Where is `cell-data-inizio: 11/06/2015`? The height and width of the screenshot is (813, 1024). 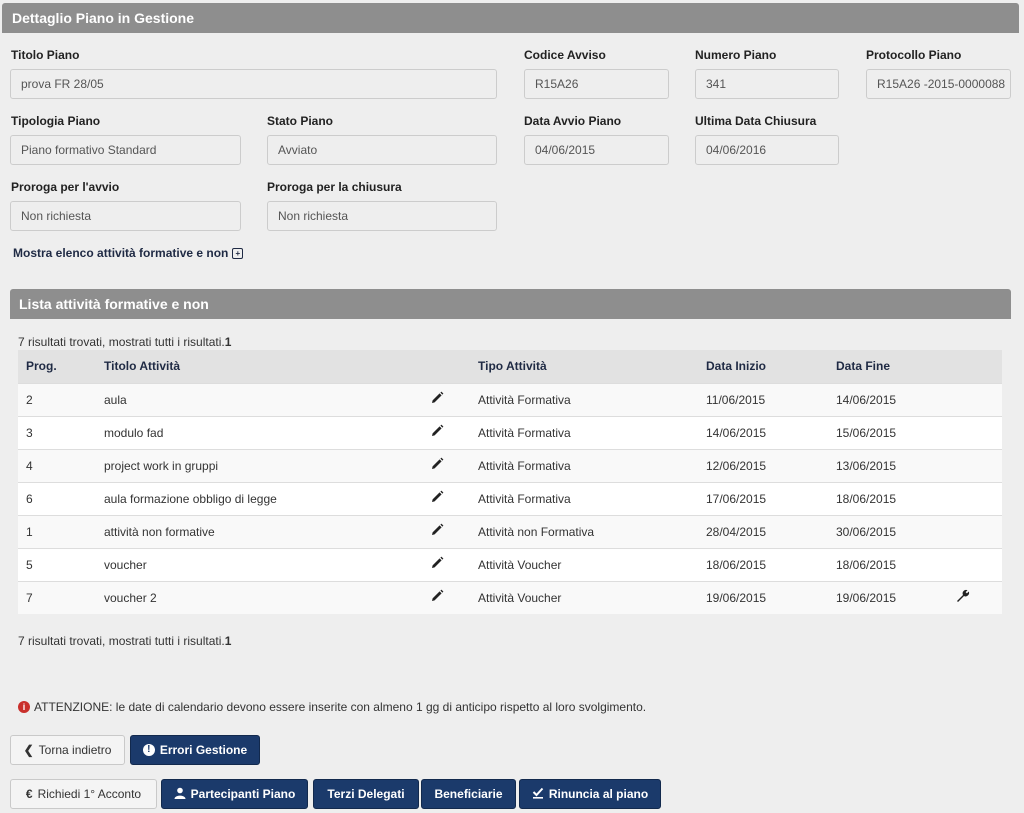
cell-data-inizio: 11/06/2015 is located at coordinates (763, 399).